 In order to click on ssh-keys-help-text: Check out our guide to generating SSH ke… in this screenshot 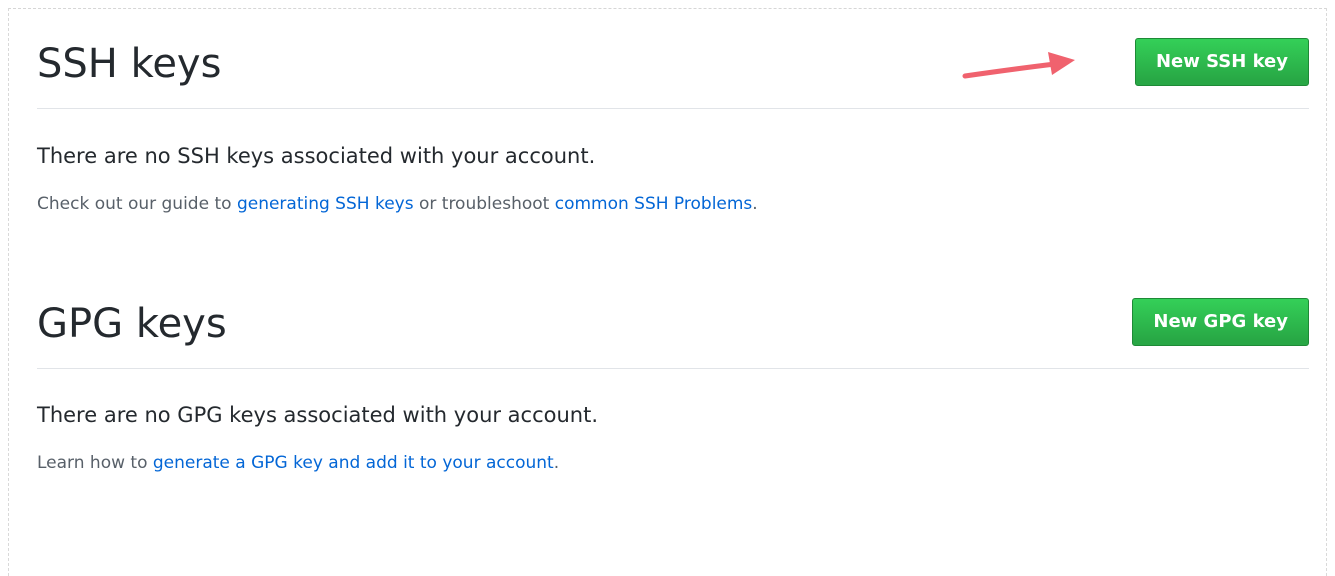, I will do `click(673, 204)`.